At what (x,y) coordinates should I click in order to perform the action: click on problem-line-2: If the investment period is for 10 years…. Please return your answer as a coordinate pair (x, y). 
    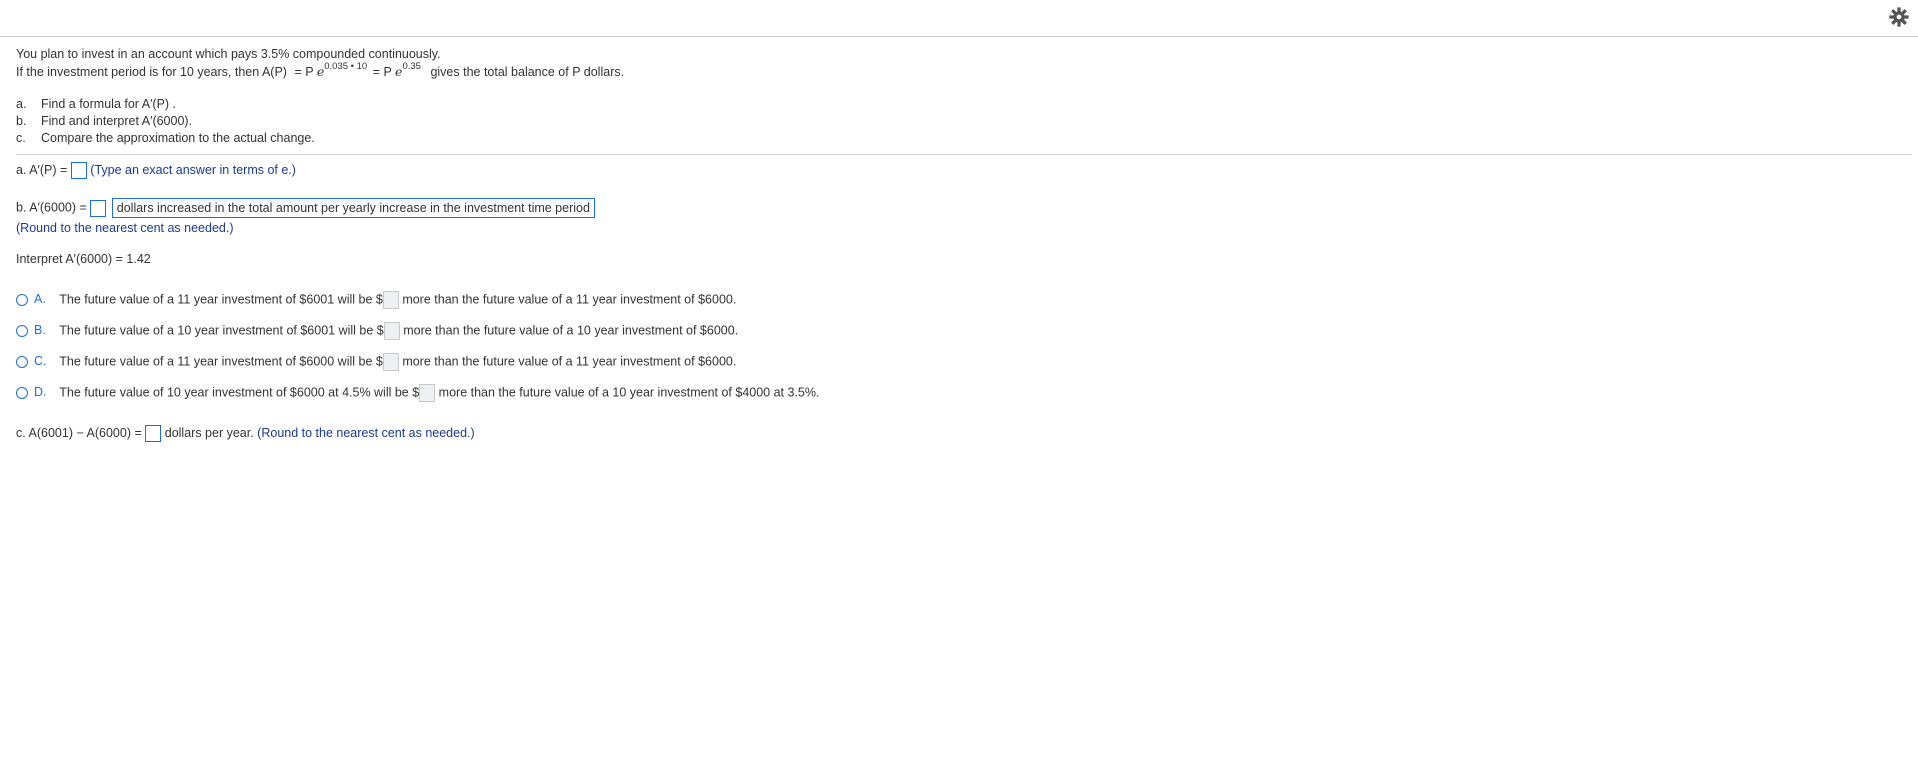
    Looking at the image, I should click on (320, 71).